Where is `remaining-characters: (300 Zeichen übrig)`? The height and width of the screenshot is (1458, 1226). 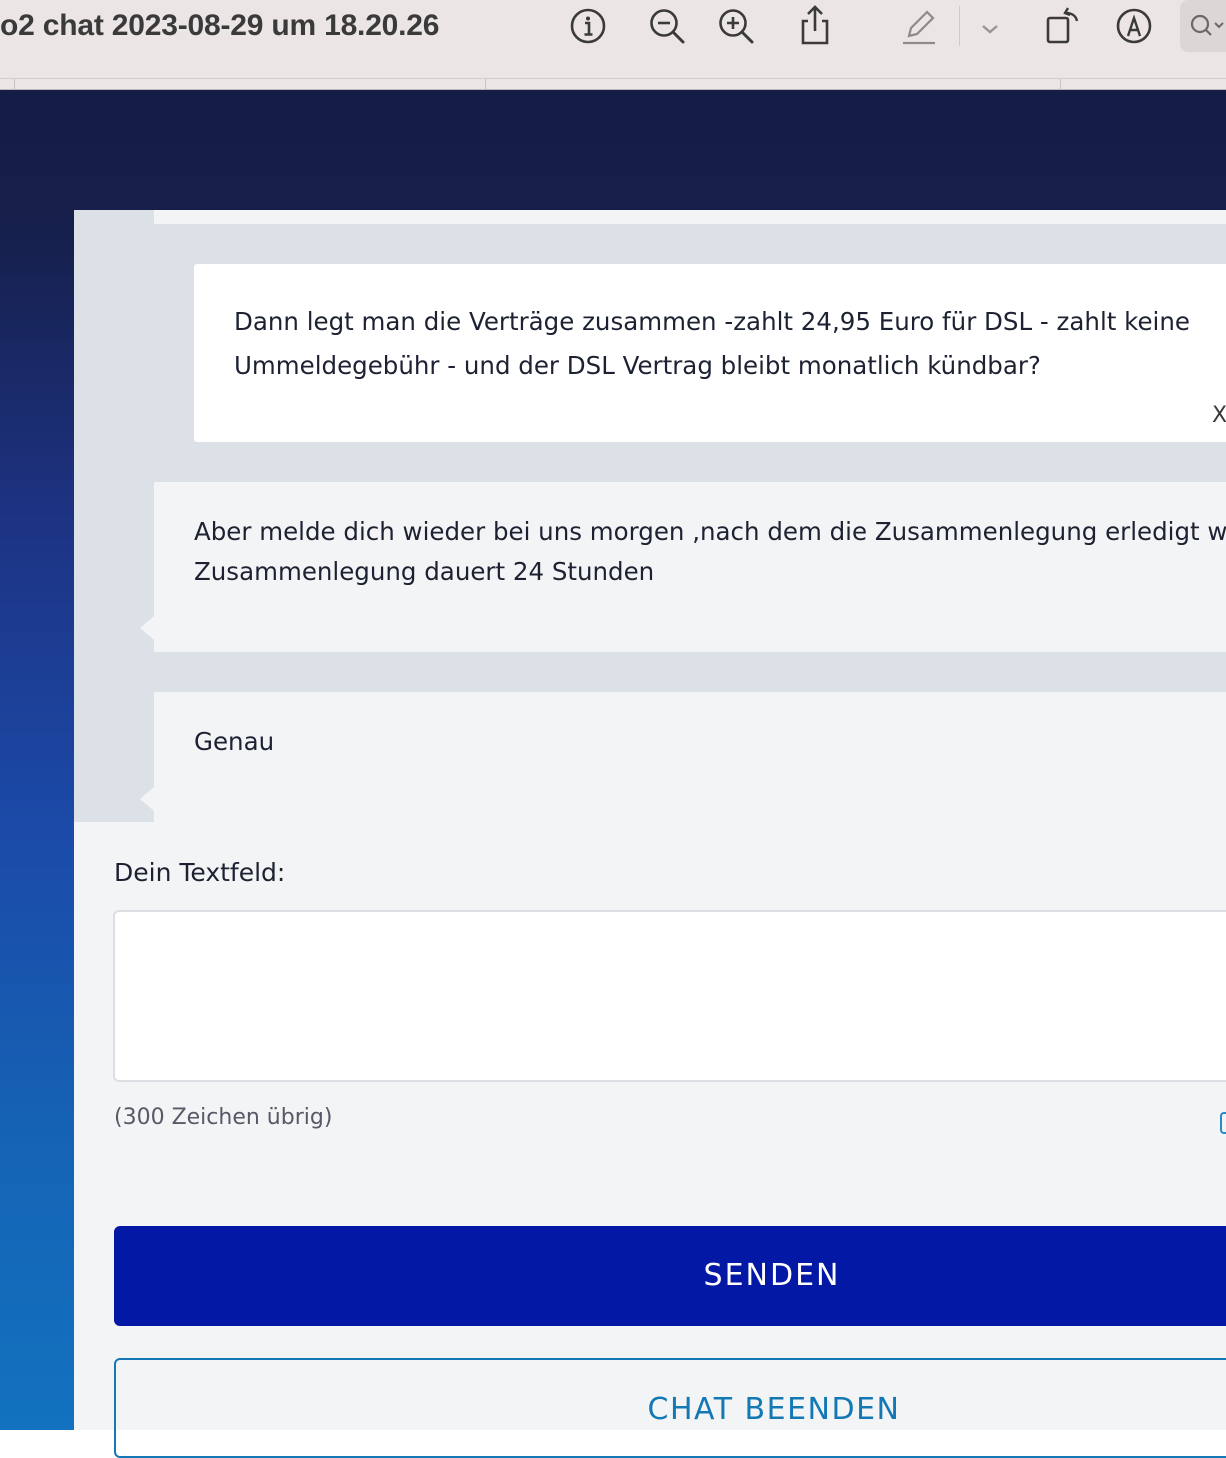 remaining-characters: (300 Zeichen übrig) is located at coordinates (223, 1117).